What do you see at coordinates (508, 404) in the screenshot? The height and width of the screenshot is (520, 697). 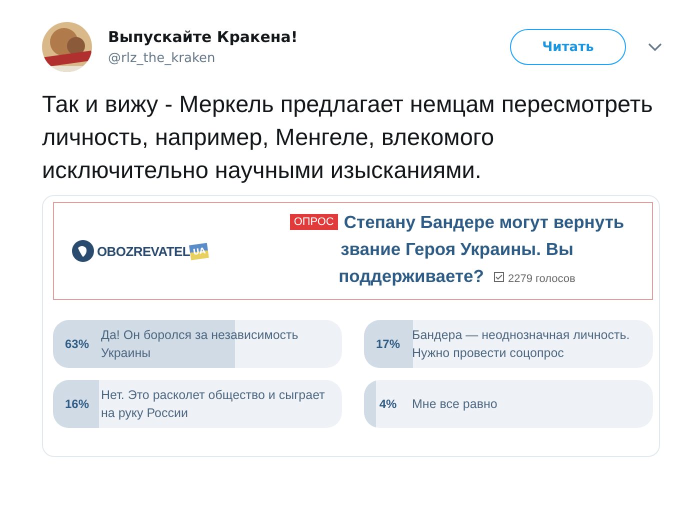 I see `poll-option: 4% Мне все равно` at bounding box center [508, 404].